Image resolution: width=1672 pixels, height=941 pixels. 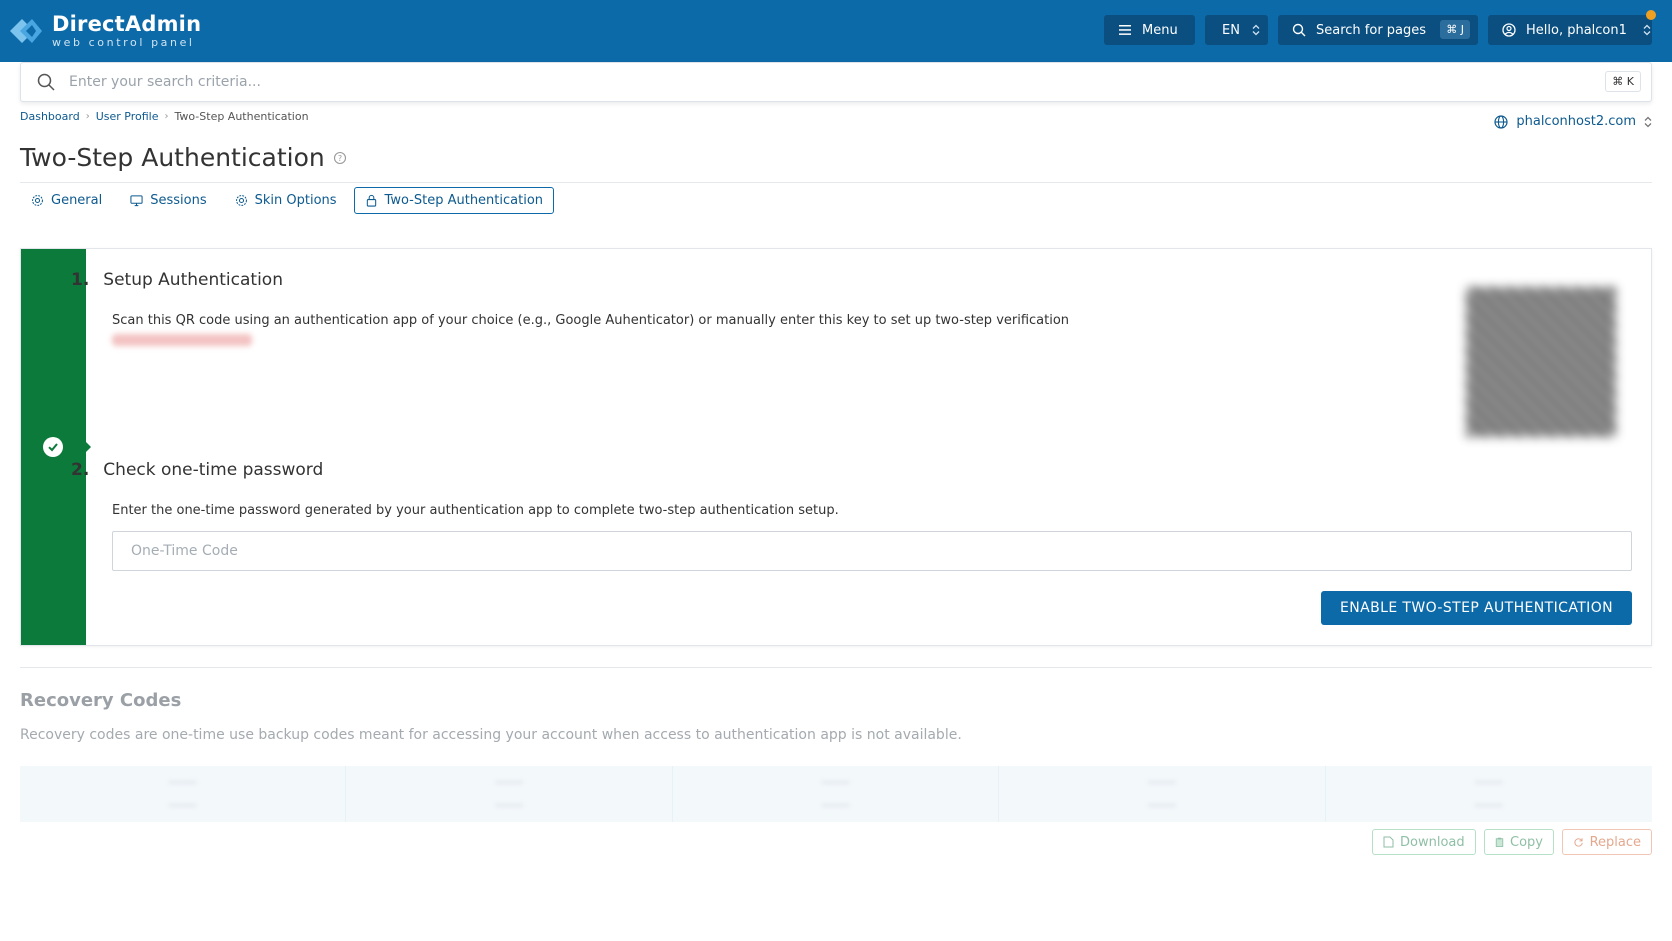 I want to click on tab-sessions-label: Sessions, so click(x=178, y=200).